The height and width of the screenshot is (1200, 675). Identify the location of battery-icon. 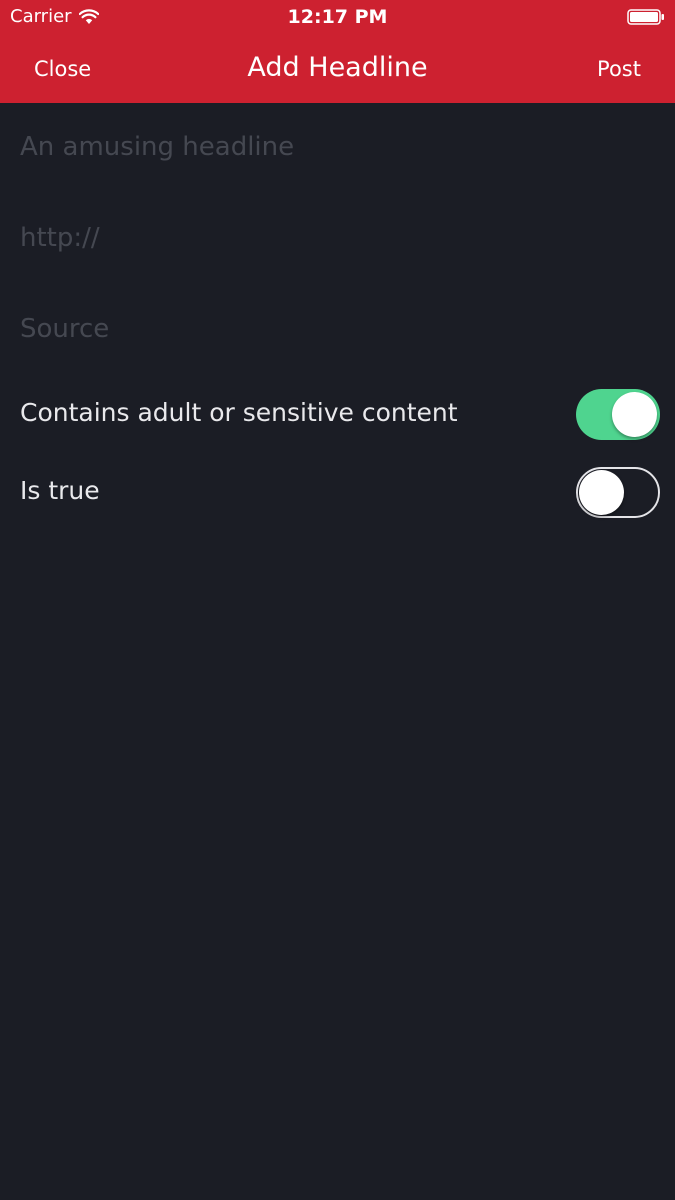
(645, 17).